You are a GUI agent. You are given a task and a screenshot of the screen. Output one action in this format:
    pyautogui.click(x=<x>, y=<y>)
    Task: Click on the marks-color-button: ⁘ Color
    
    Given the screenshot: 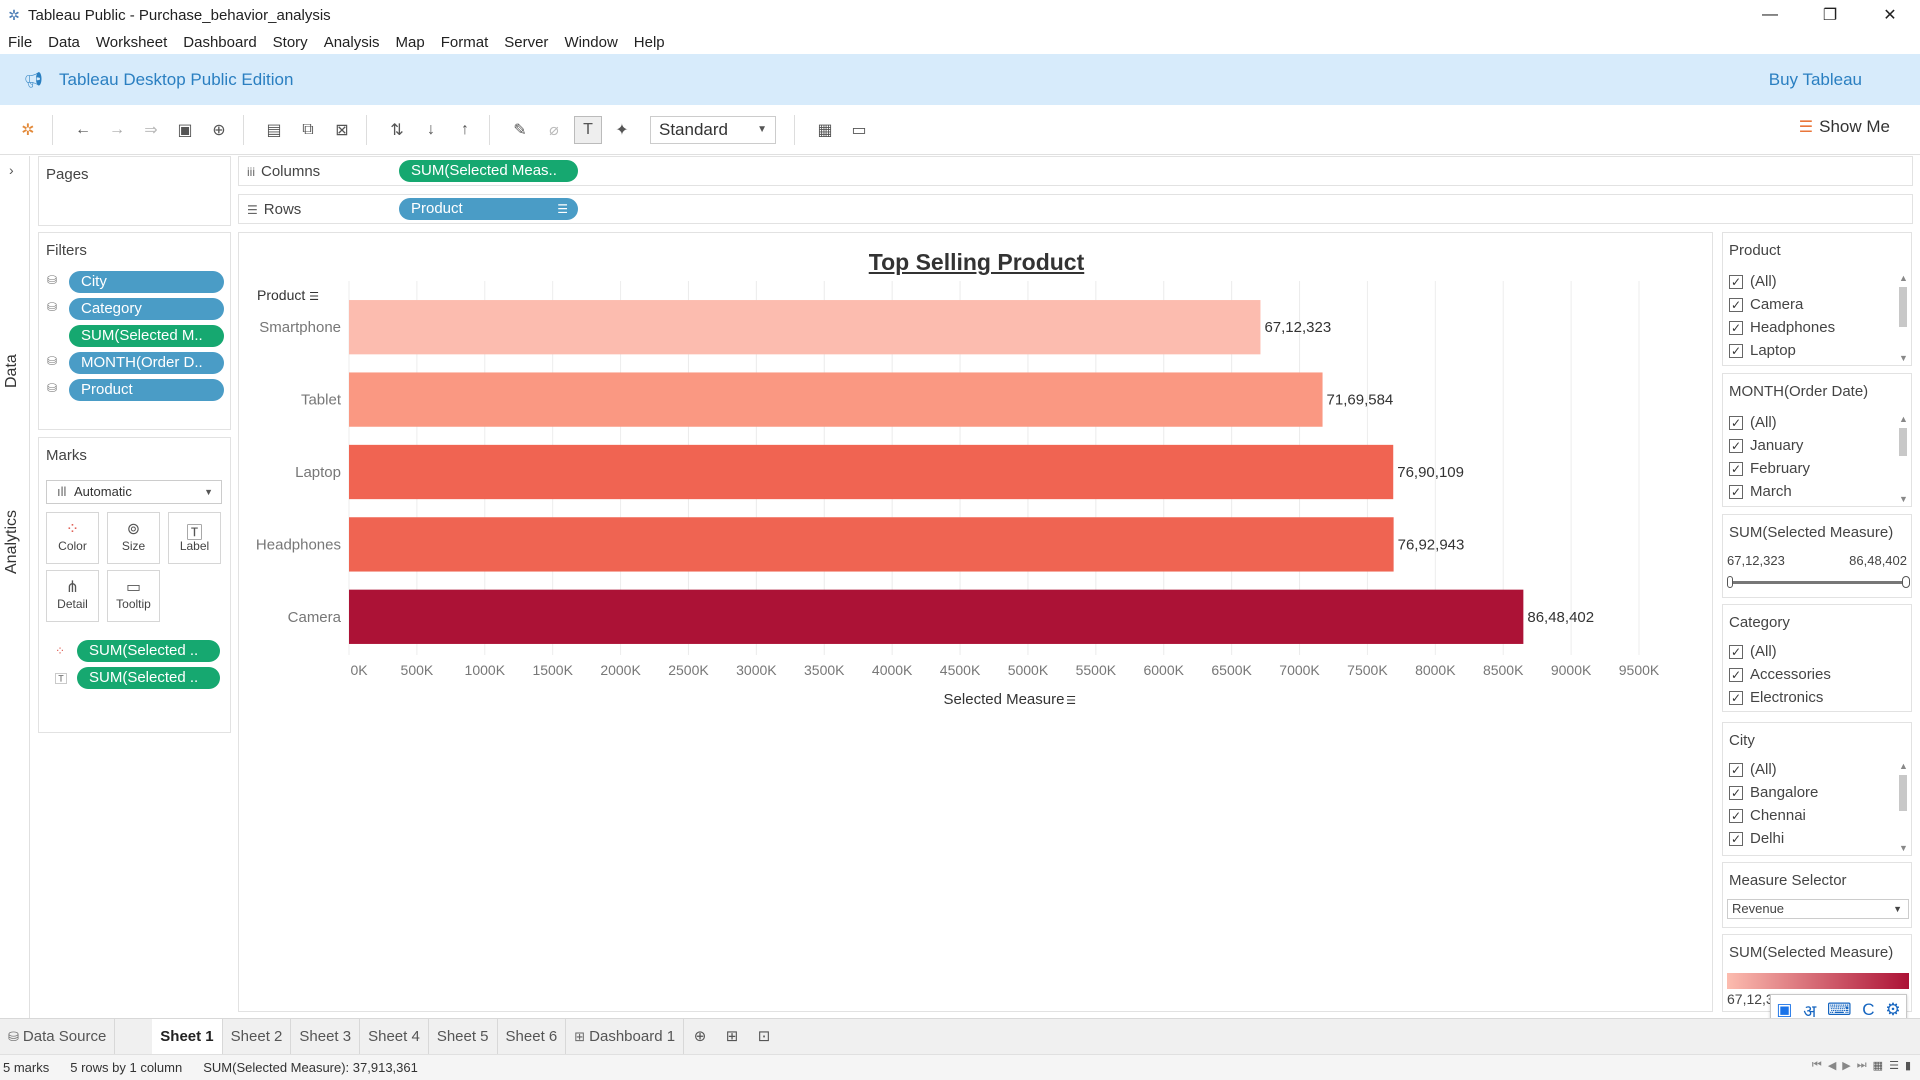 What is the action you would take?
    pyautogui.click(x=72, y=538)
    